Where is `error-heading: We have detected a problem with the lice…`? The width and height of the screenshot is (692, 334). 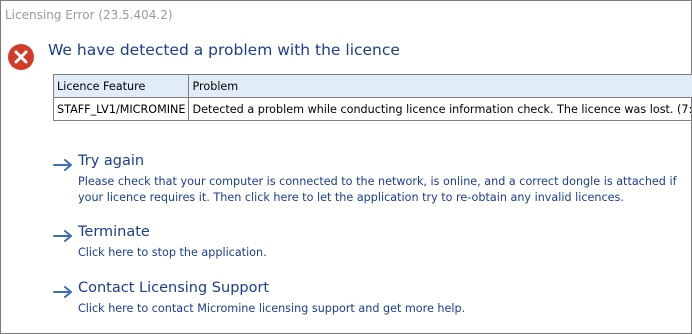 error-heading: We have detected a problem with the lice… is located at coordinates (224, 50).